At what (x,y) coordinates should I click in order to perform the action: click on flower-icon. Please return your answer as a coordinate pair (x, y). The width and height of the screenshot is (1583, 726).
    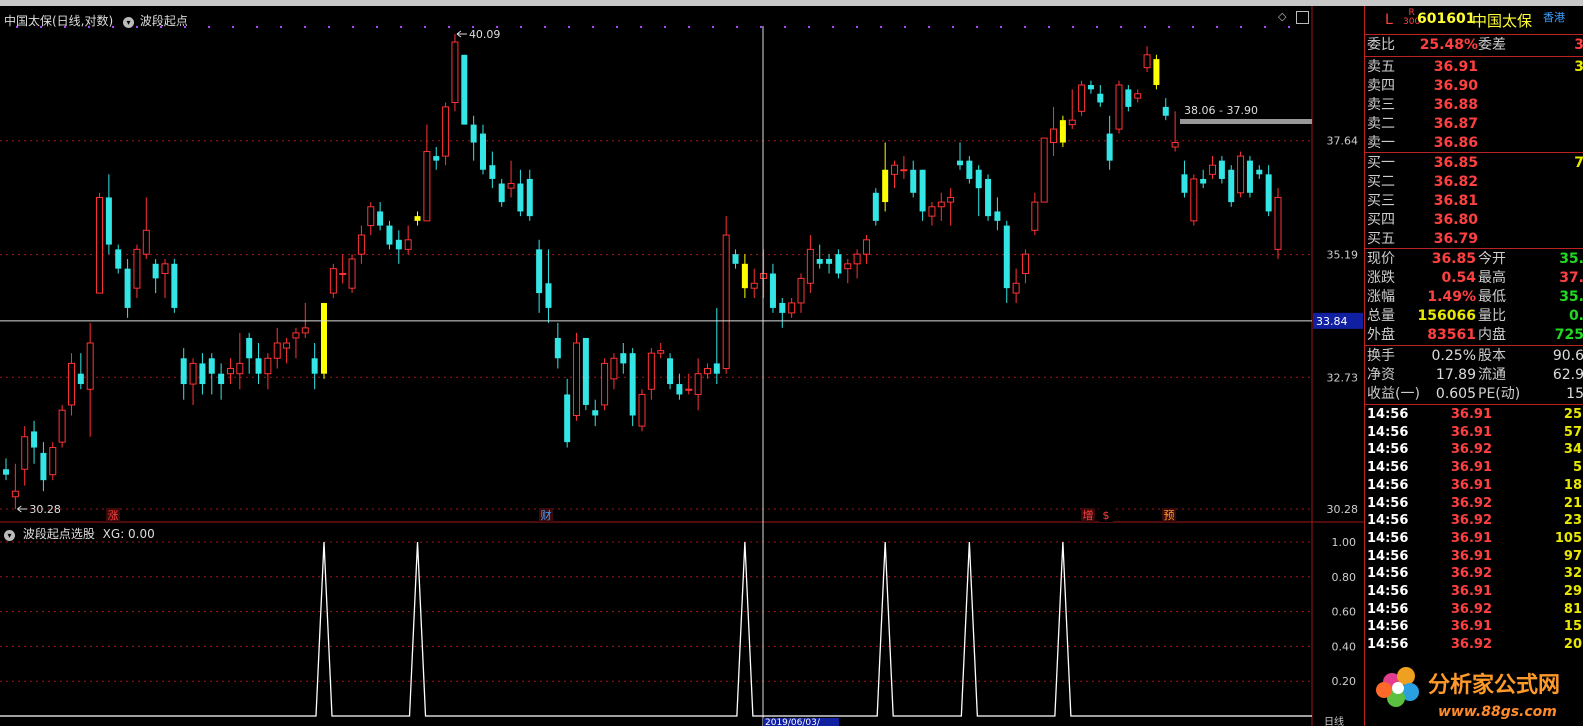
    Looking at the image, I should click on (1397, 687).